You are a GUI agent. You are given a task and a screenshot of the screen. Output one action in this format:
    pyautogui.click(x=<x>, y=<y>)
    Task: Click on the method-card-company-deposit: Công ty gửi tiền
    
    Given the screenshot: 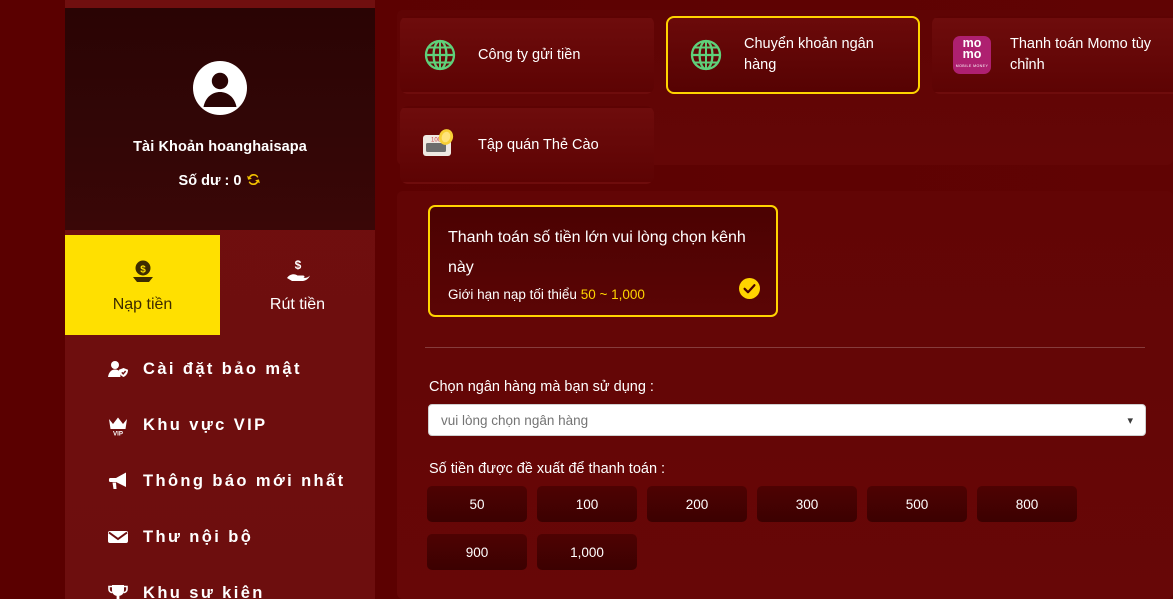 What is the action you would take?
    pyautogui.click(x=527, y=55)
    